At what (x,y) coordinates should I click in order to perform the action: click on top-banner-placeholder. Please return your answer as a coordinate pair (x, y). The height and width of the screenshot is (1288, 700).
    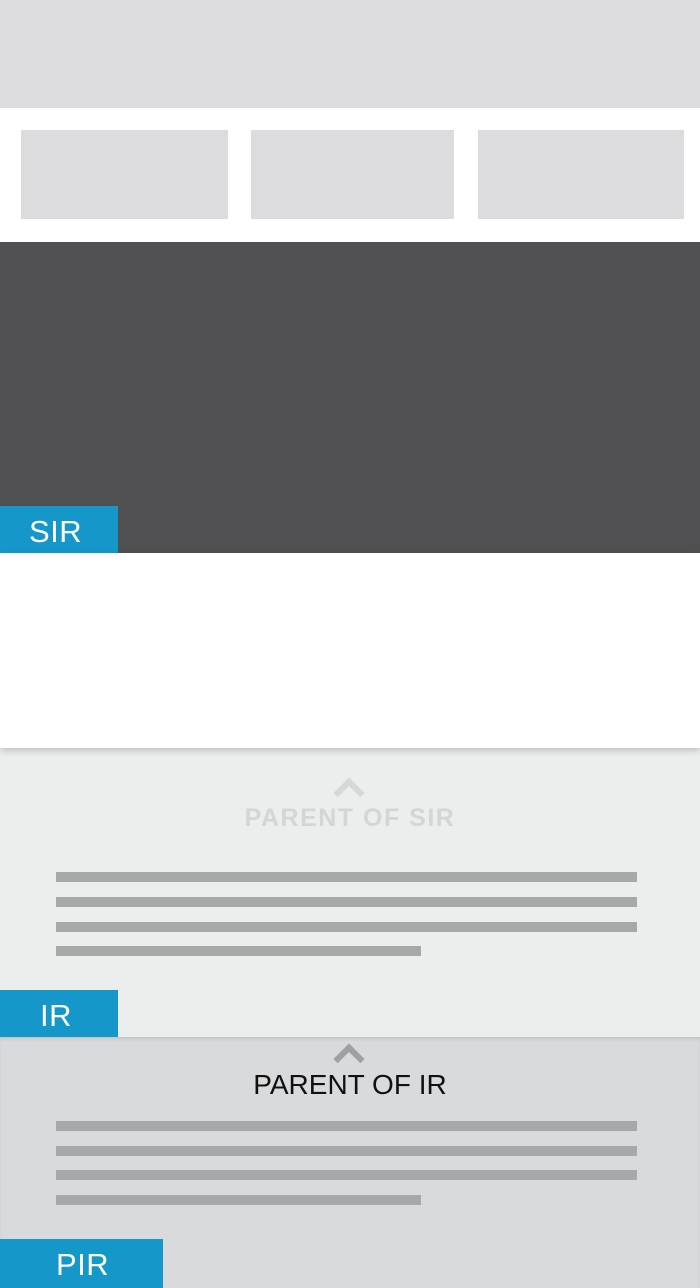
    Looking at the image, I should click on (350, 54).